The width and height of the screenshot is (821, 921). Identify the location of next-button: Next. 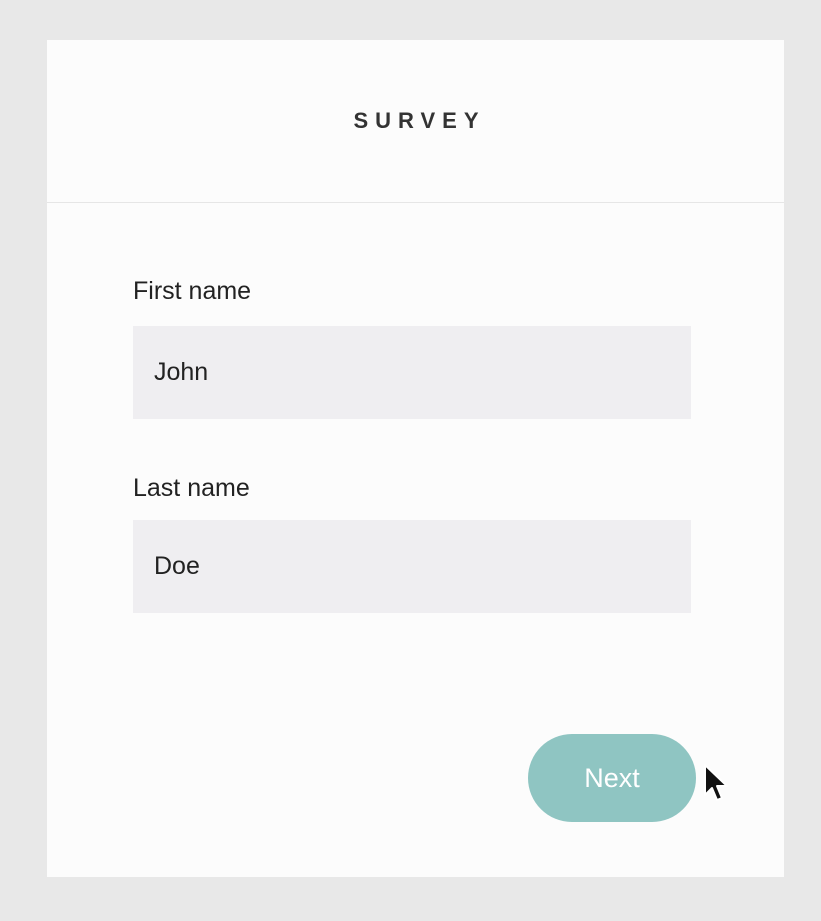
(612, 778).